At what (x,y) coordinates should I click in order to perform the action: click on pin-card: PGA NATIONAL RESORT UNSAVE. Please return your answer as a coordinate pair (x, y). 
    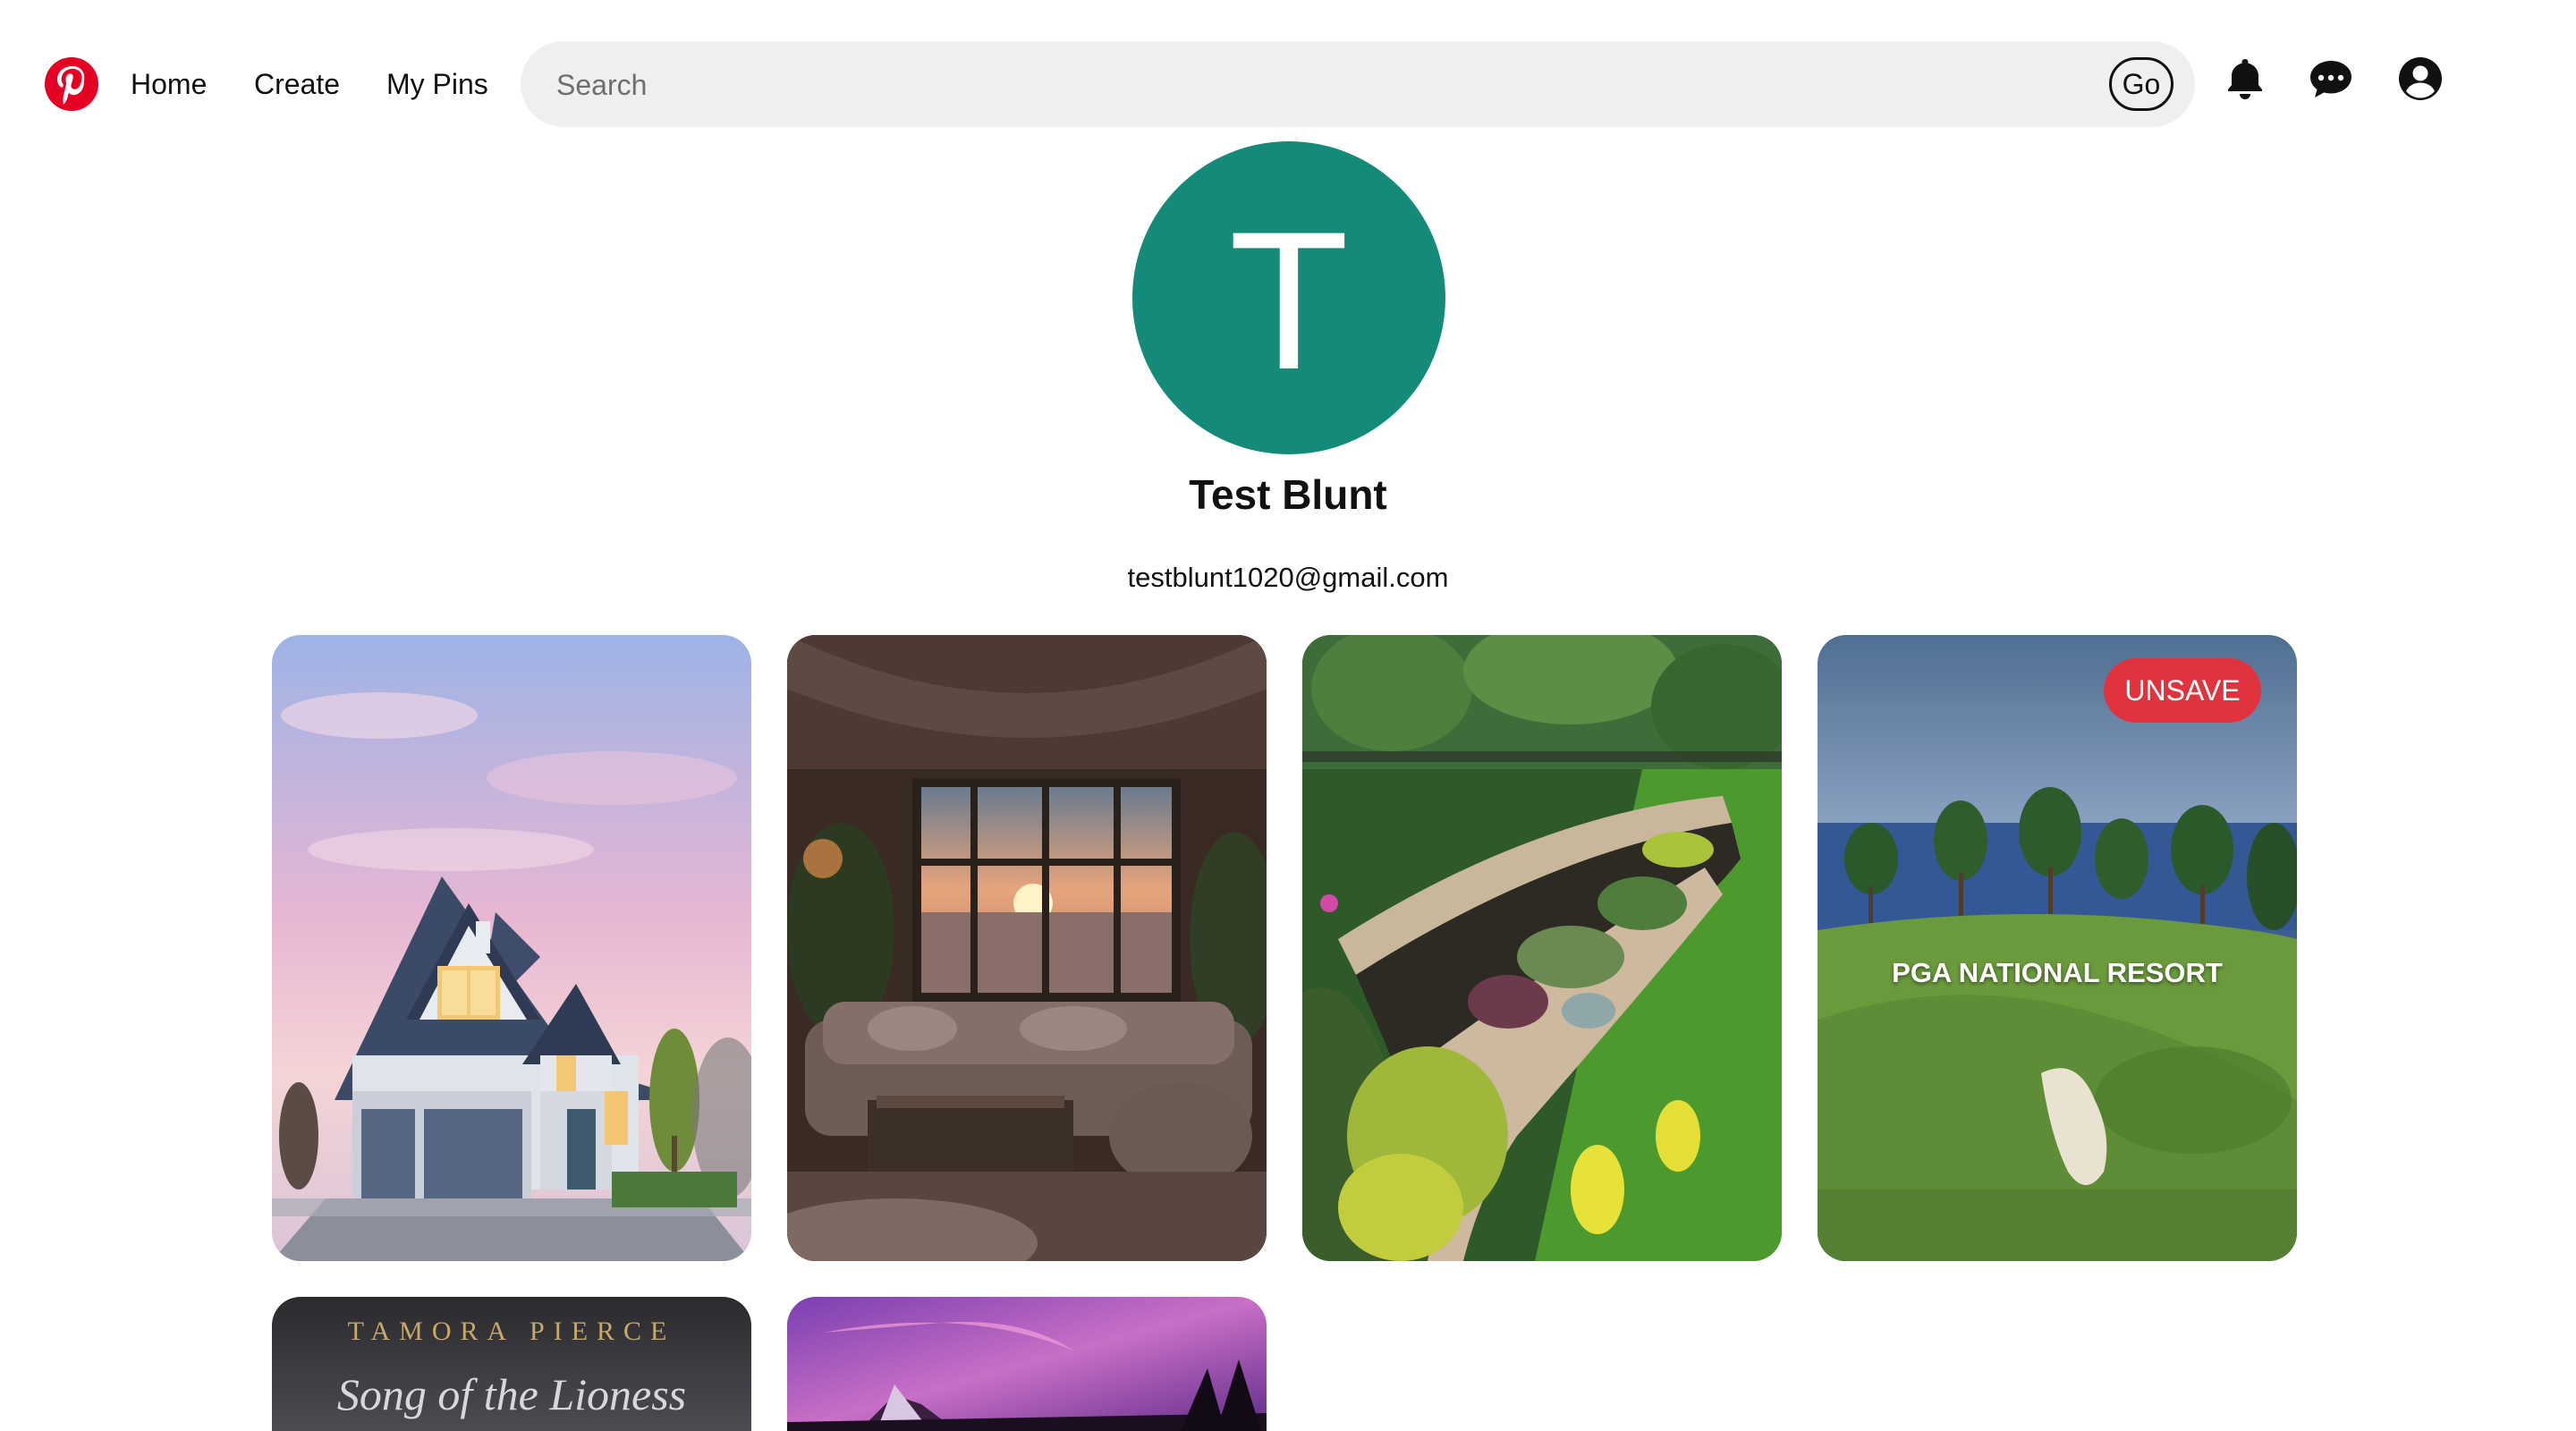
    Looking at the image, I should click on (2057, 948).